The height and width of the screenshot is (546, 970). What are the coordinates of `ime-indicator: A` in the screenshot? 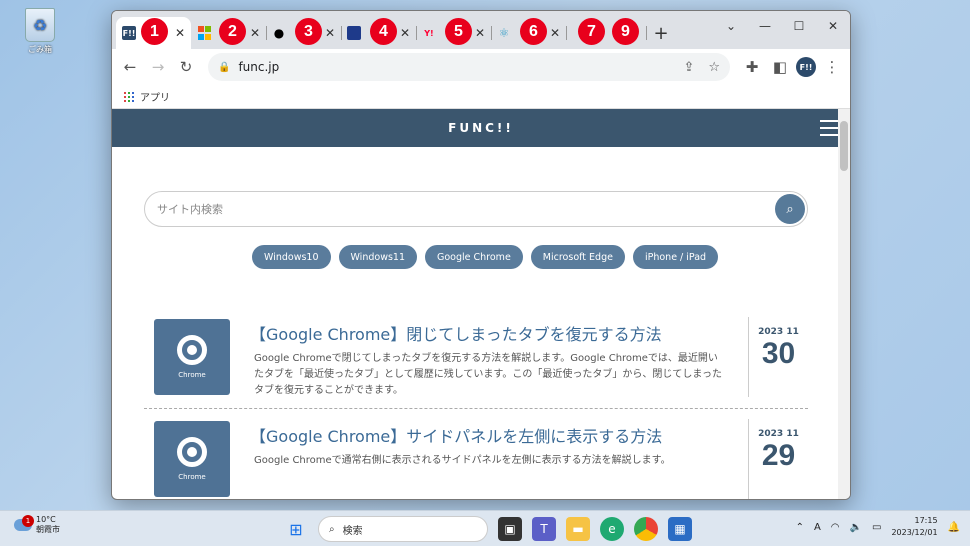 It's located at (817, 527).